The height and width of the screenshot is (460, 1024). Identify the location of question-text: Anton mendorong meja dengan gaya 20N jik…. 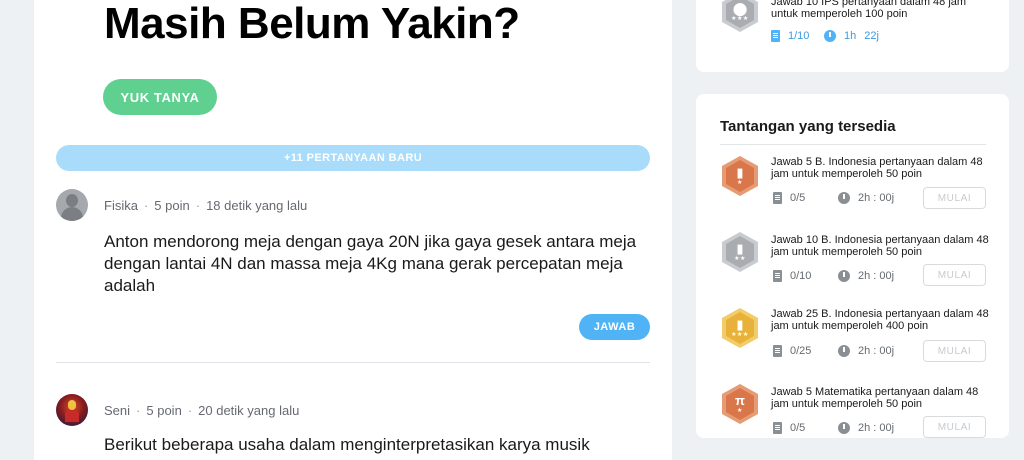
(384, 264).